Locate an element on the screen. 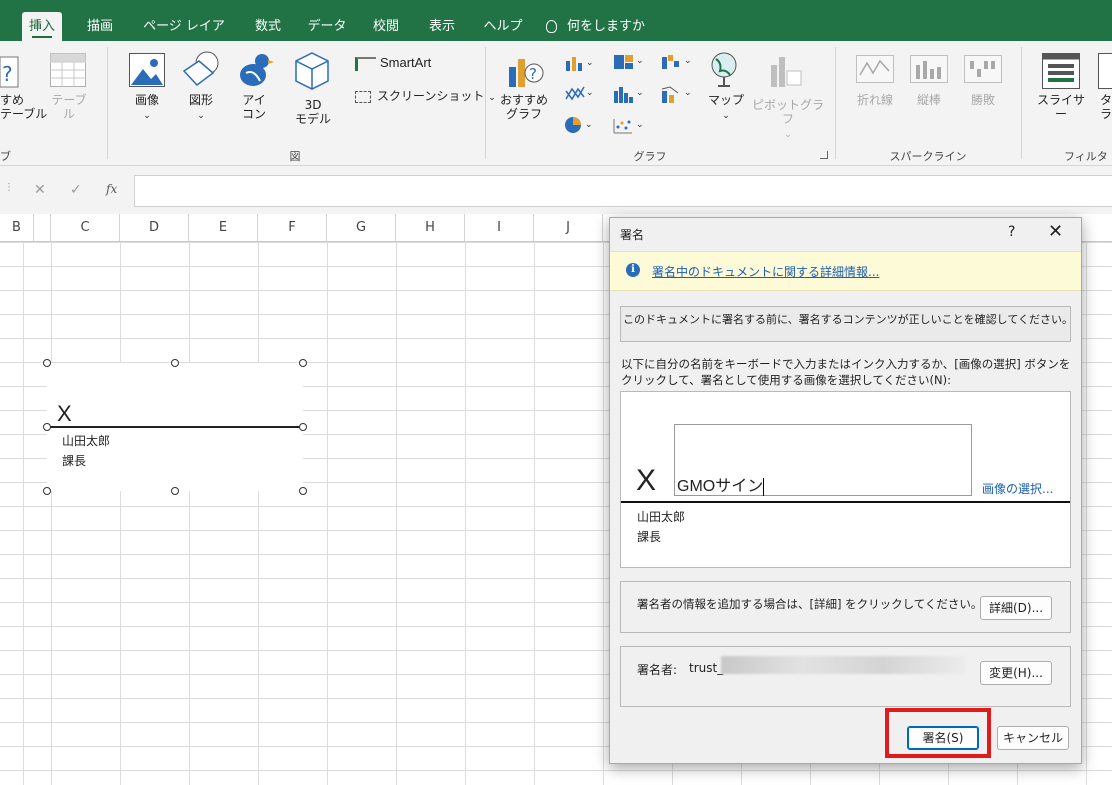 This screenshot has width=1112, height=785. line-chart-icon: ⌄ is located at coordinates (579, 95).